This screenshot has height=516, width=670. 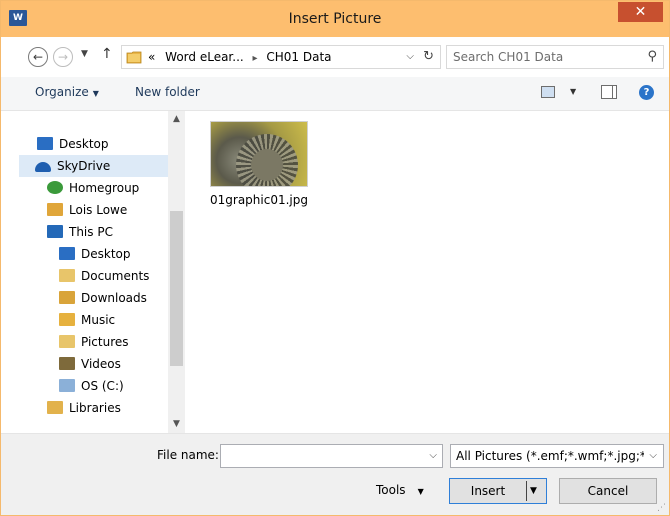 I want to click on organize-label: Organize, so click(x=62, y=92).